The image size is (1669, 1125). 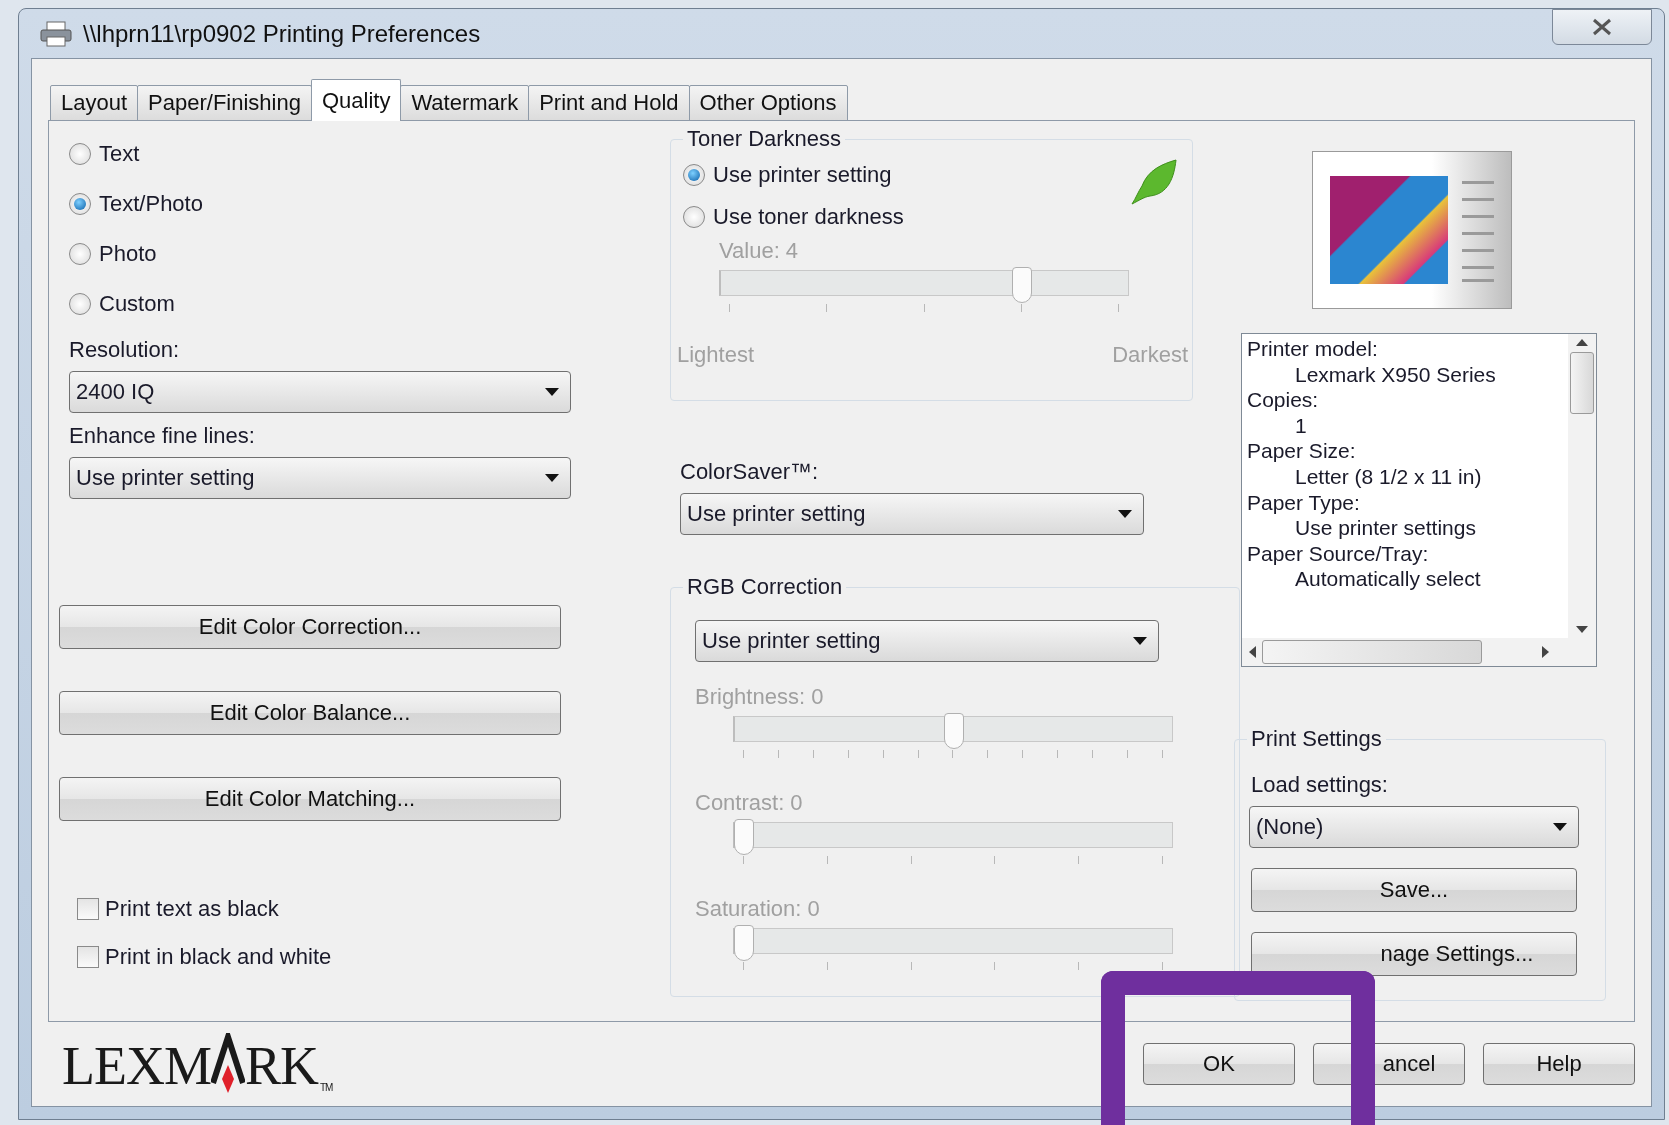 What do you see at coordinates (224, 103) in the screenshot?
I see `tab: Paper/Finishing` at bounding box center [224, 103].